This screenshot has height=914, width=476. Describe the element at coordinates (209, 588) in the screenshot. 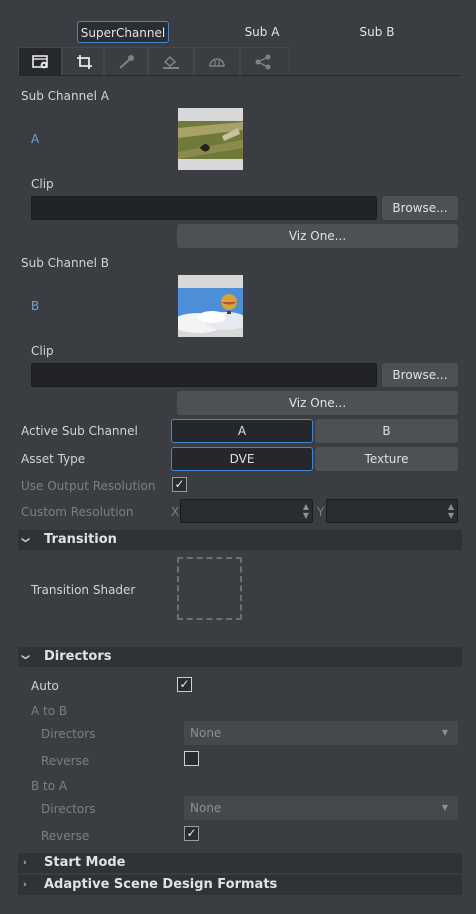

I see `transition-shader-dropzone` at that location.